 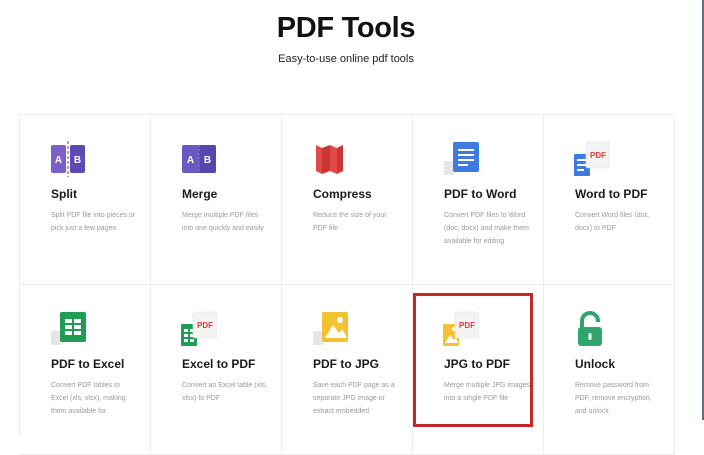 I want to click on tool-name: Word to PDF, so click(x=611, y=194).